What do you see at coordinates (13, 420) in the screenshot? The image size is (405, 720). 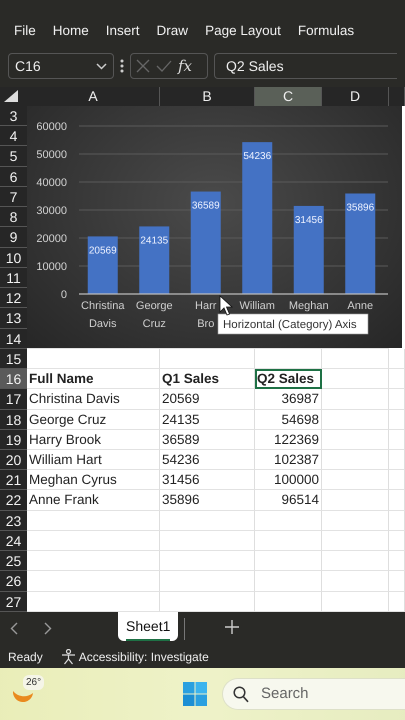 I see `row-header: 18` at bounding box center [13, 420].